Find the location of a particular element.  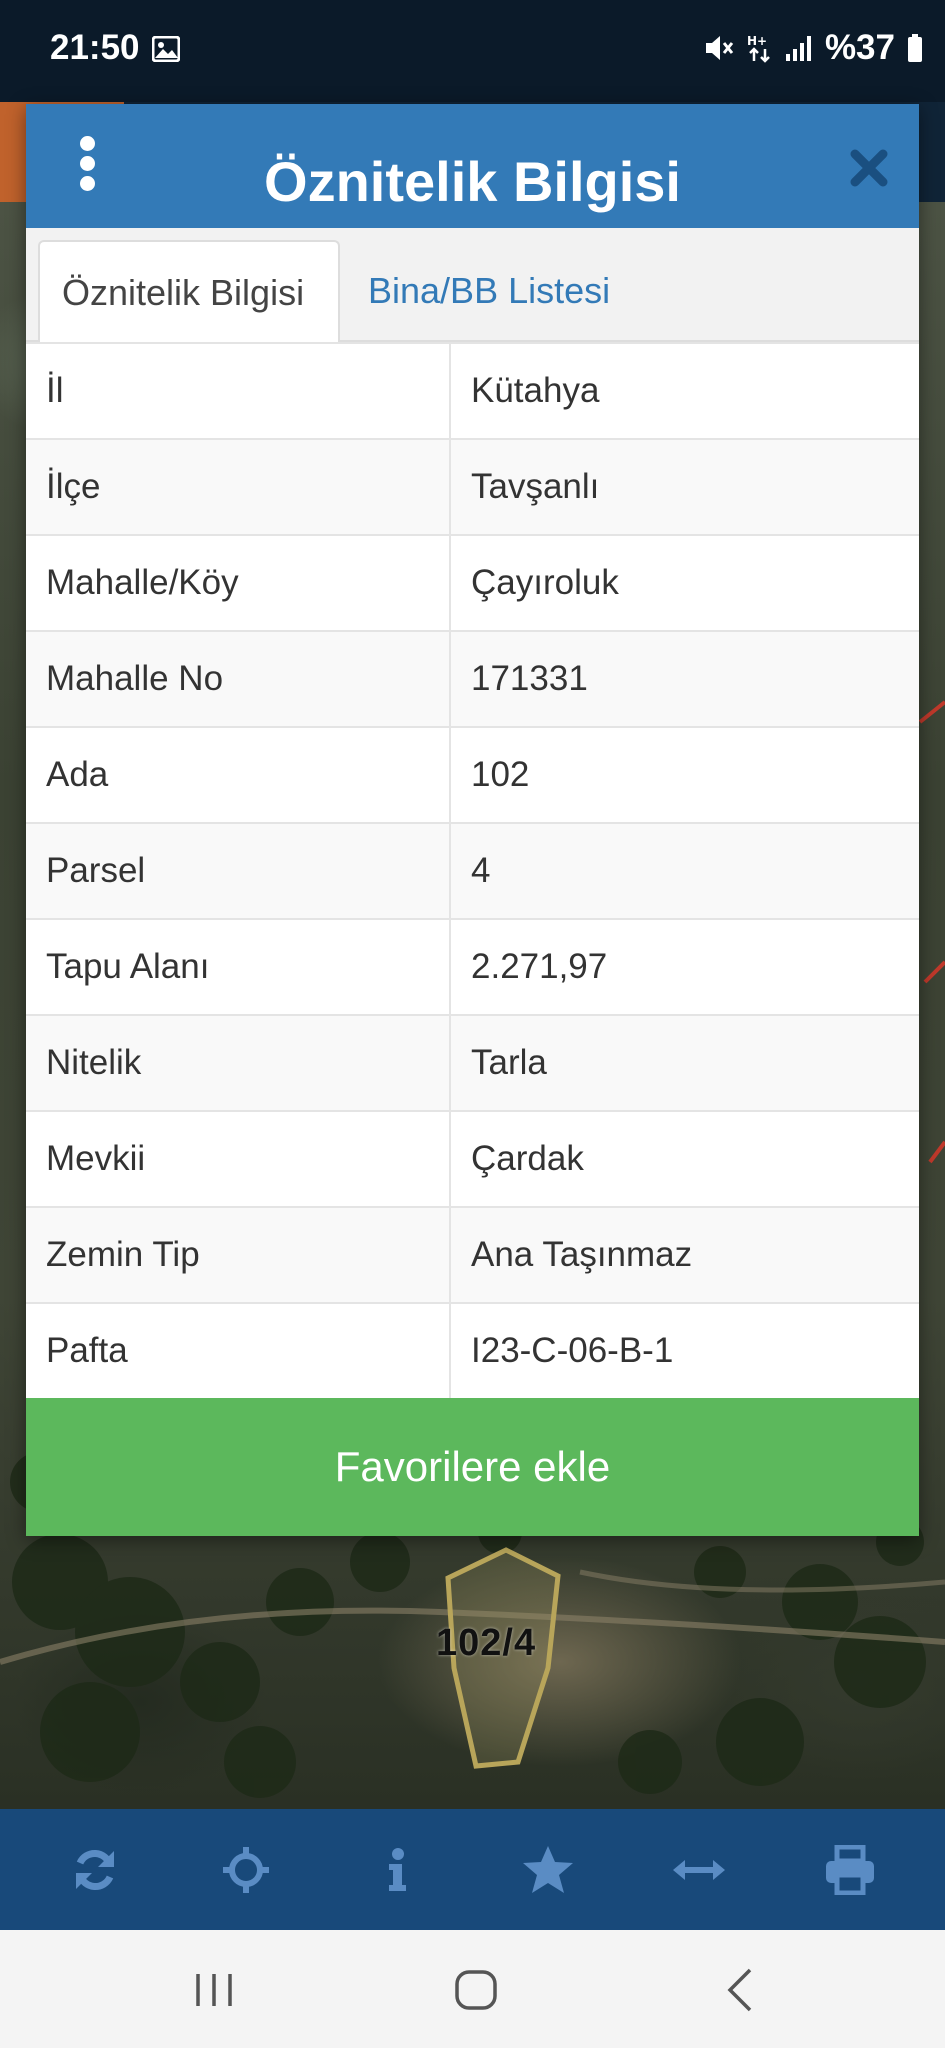

measure-button is located at coordinates (699, 1870).